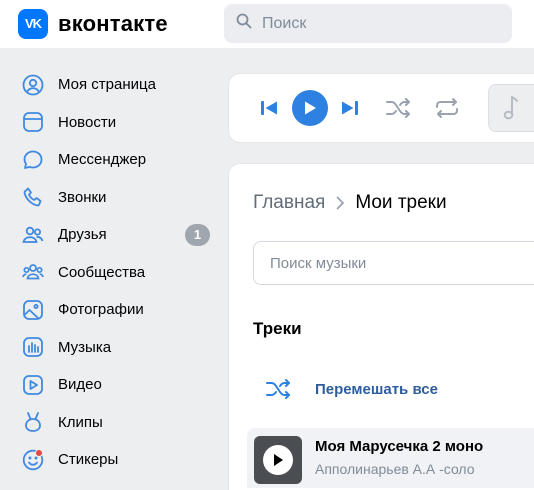 The height and width of the screenshot is (490, 534). What do you see at coordinates (114, 198) in the screenshot?
I see `sidebar-item-calls: Звонки` at bounding box center [114, 198].